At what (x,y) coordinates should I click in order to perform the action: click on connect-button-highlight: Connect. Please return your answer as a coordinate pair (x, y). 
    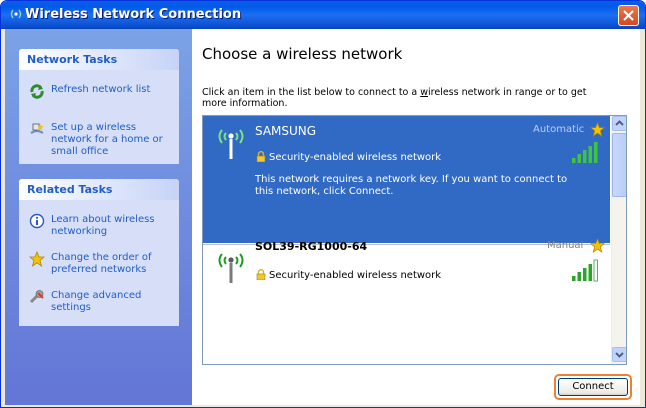
    Looking at the image, I should click on (593, 387).